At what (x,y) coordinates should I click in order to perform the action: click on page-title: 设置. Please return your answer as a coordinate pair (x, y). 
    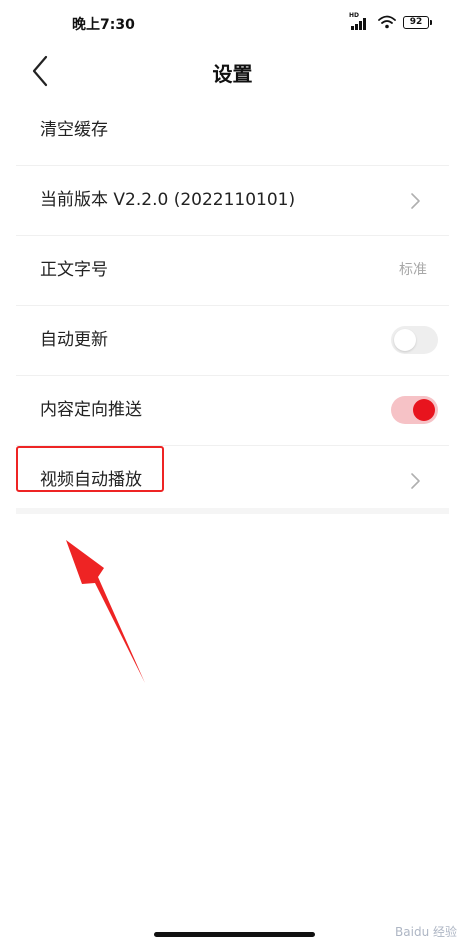
    Looking at the image, I should click on (232, 74).